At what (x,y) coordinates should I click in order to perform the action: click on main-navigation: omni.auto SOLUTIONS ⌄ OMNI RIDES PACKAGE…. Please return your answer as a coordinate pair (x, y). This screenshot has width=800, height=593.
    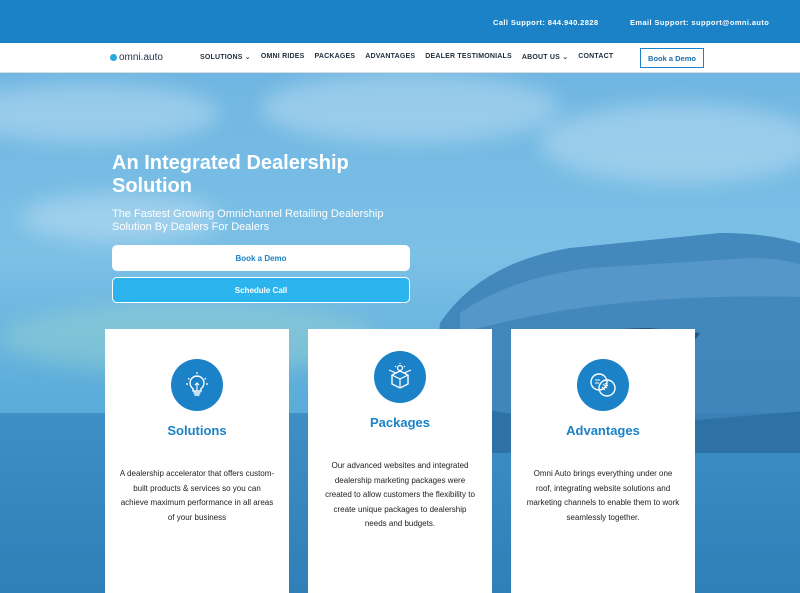
    Looking at the image, I should click on (400, 58).